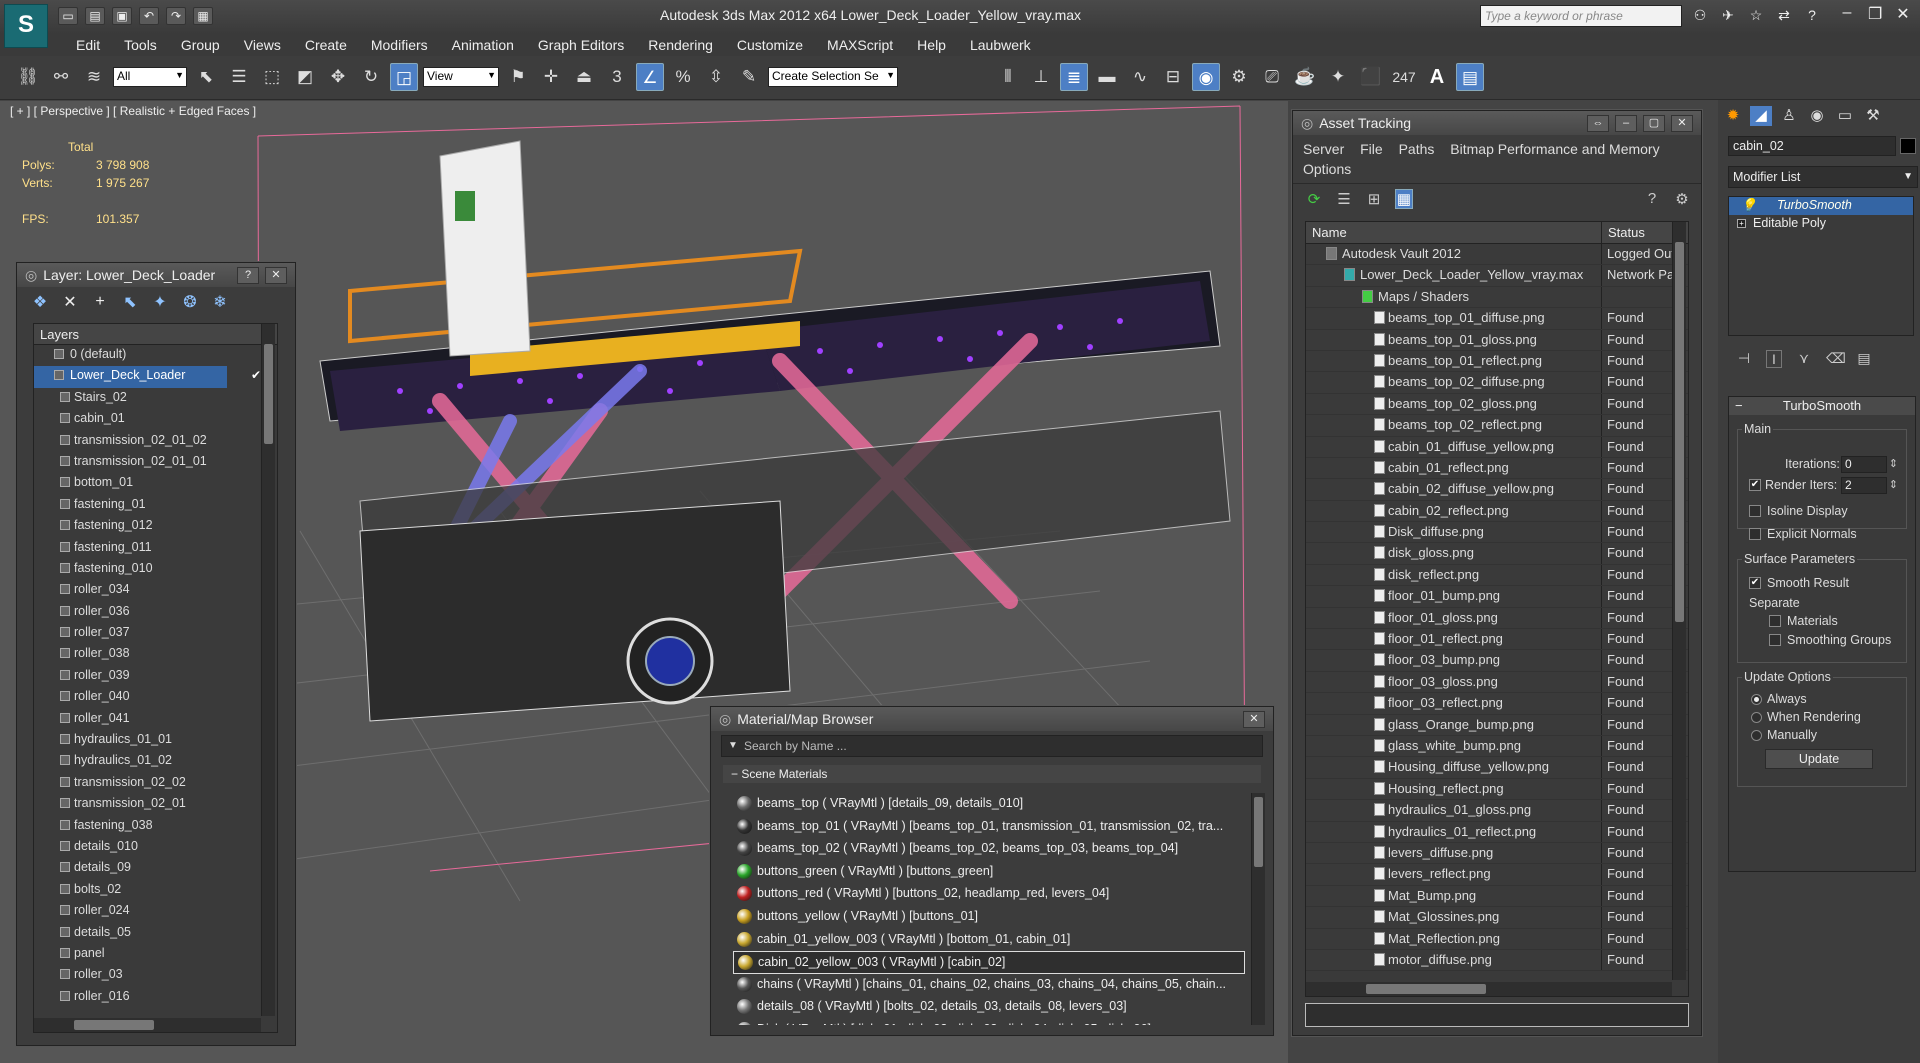 This screenshot has width=1920, height=1063. Describe the element at coordinates (1497, 682) in the screenshot. I see `asset-file-row: floor_03_gloss.png Found` at that location.